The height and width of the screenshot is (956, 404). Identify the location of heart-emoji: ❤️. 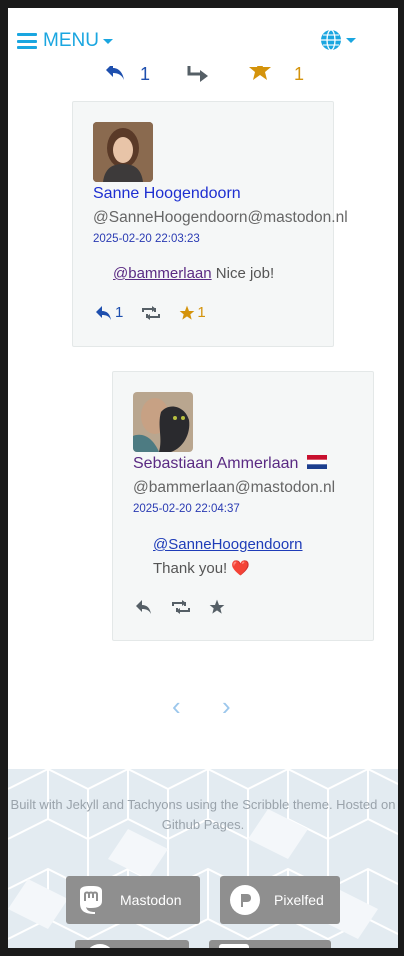
(241, 568).